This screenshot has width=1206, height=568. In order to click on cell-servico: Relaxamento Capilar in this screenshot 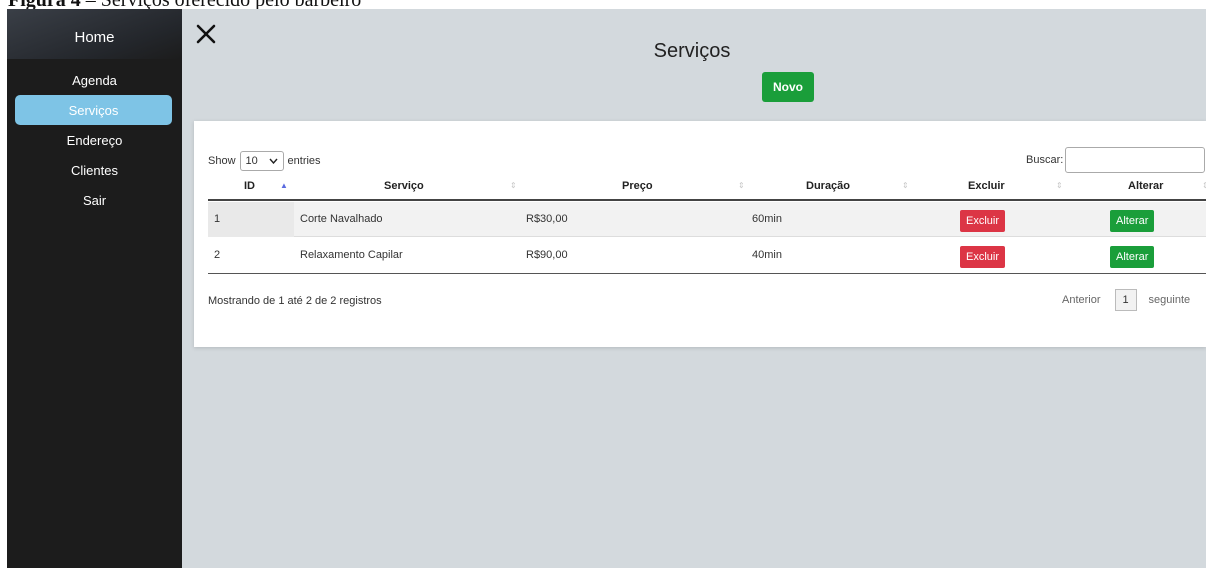, I will do `click(351, 255)`.